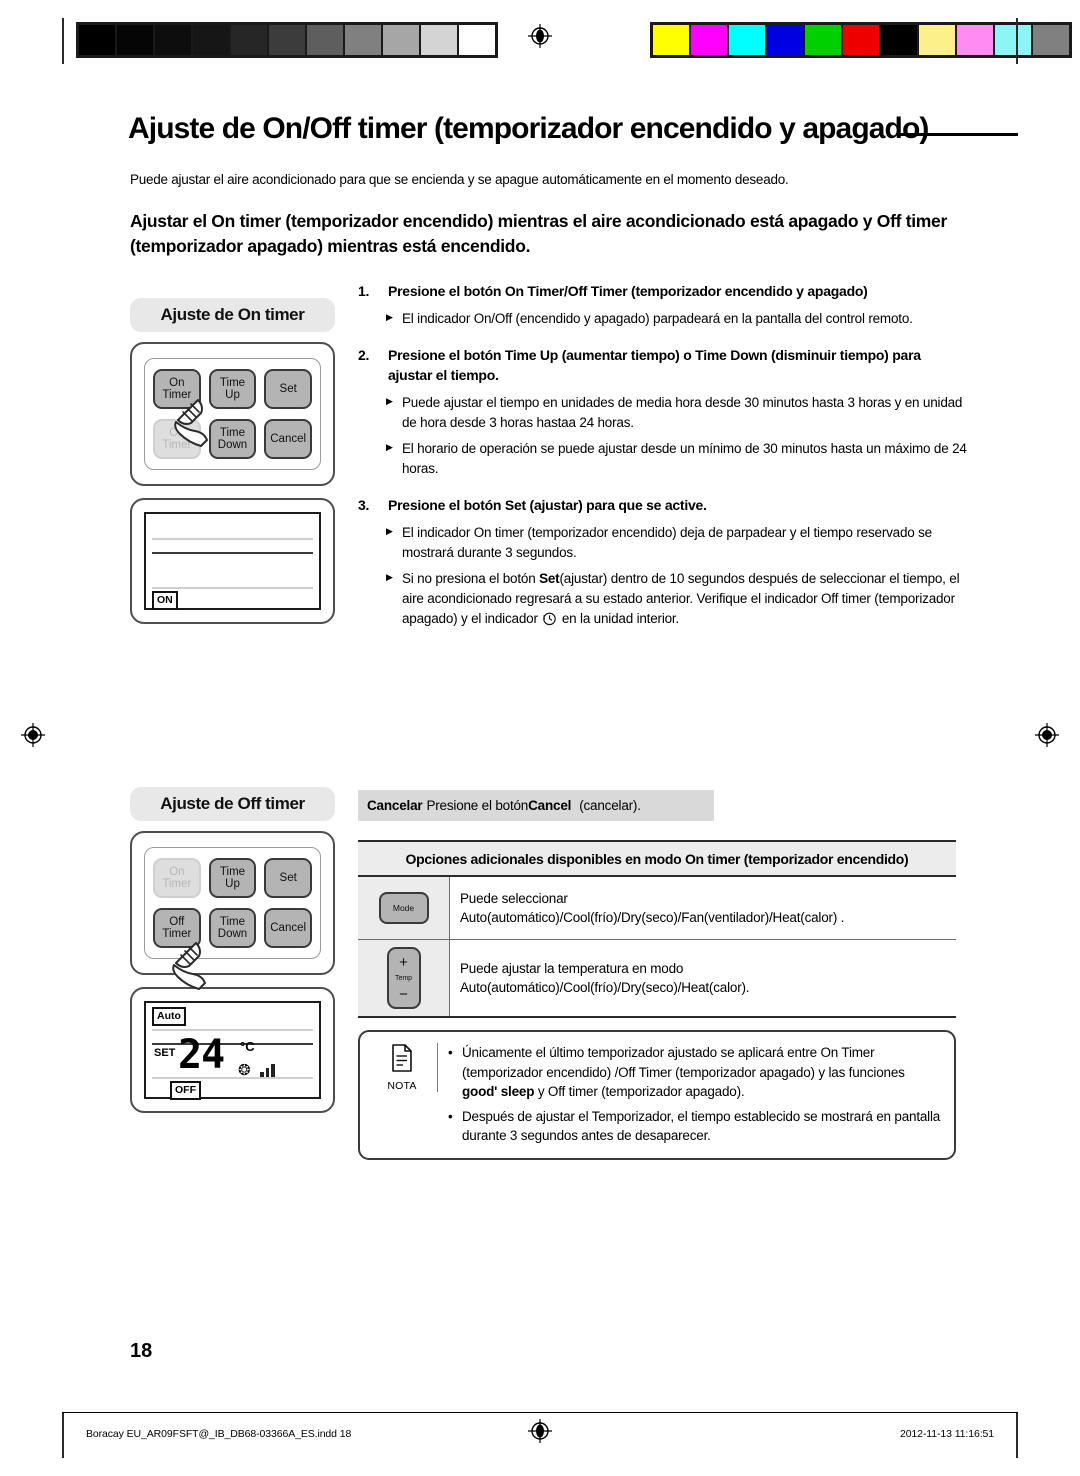  I want to click on temp-button-icon: + Temp −, so click(403, 978).